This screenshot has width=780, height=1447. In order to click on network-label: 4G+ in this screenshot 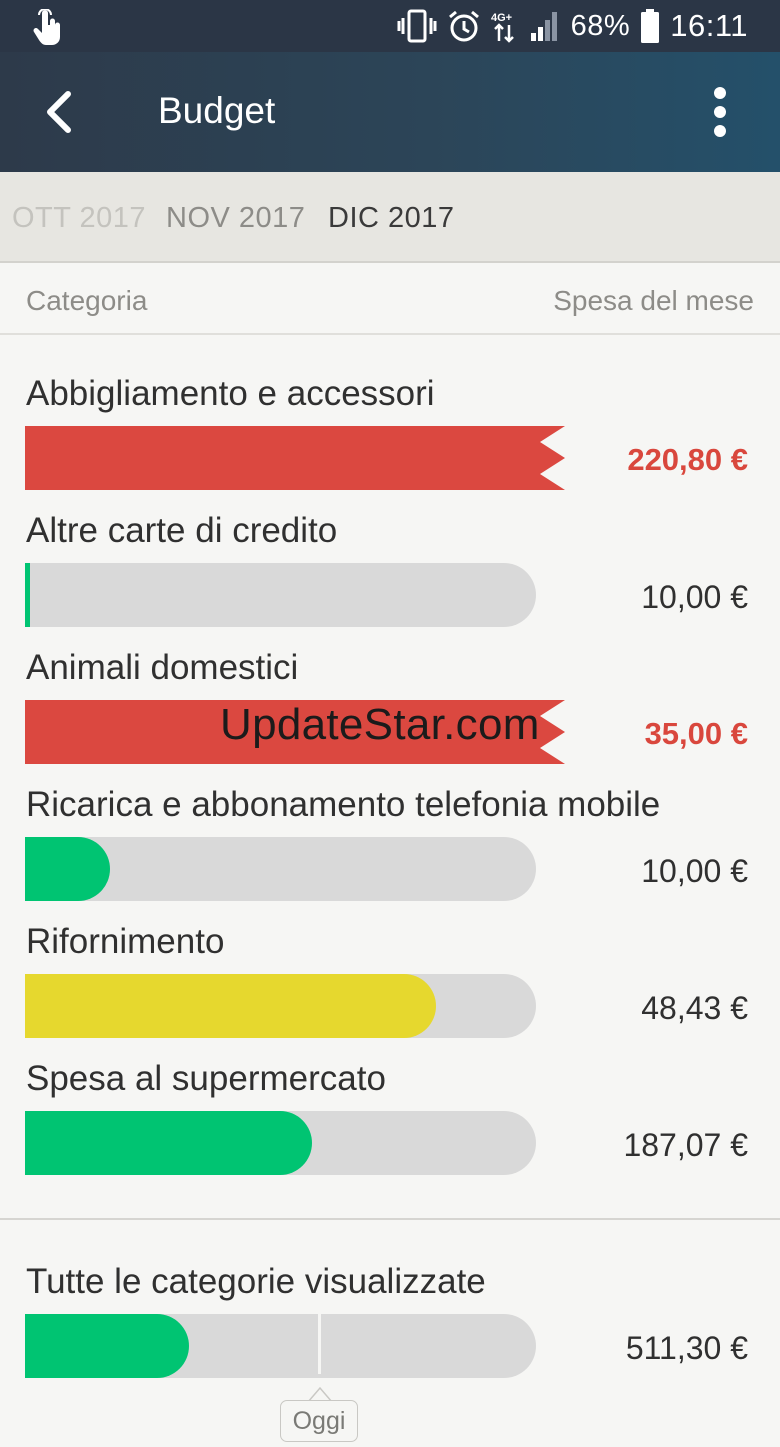, I will do `click(501, 18)`.